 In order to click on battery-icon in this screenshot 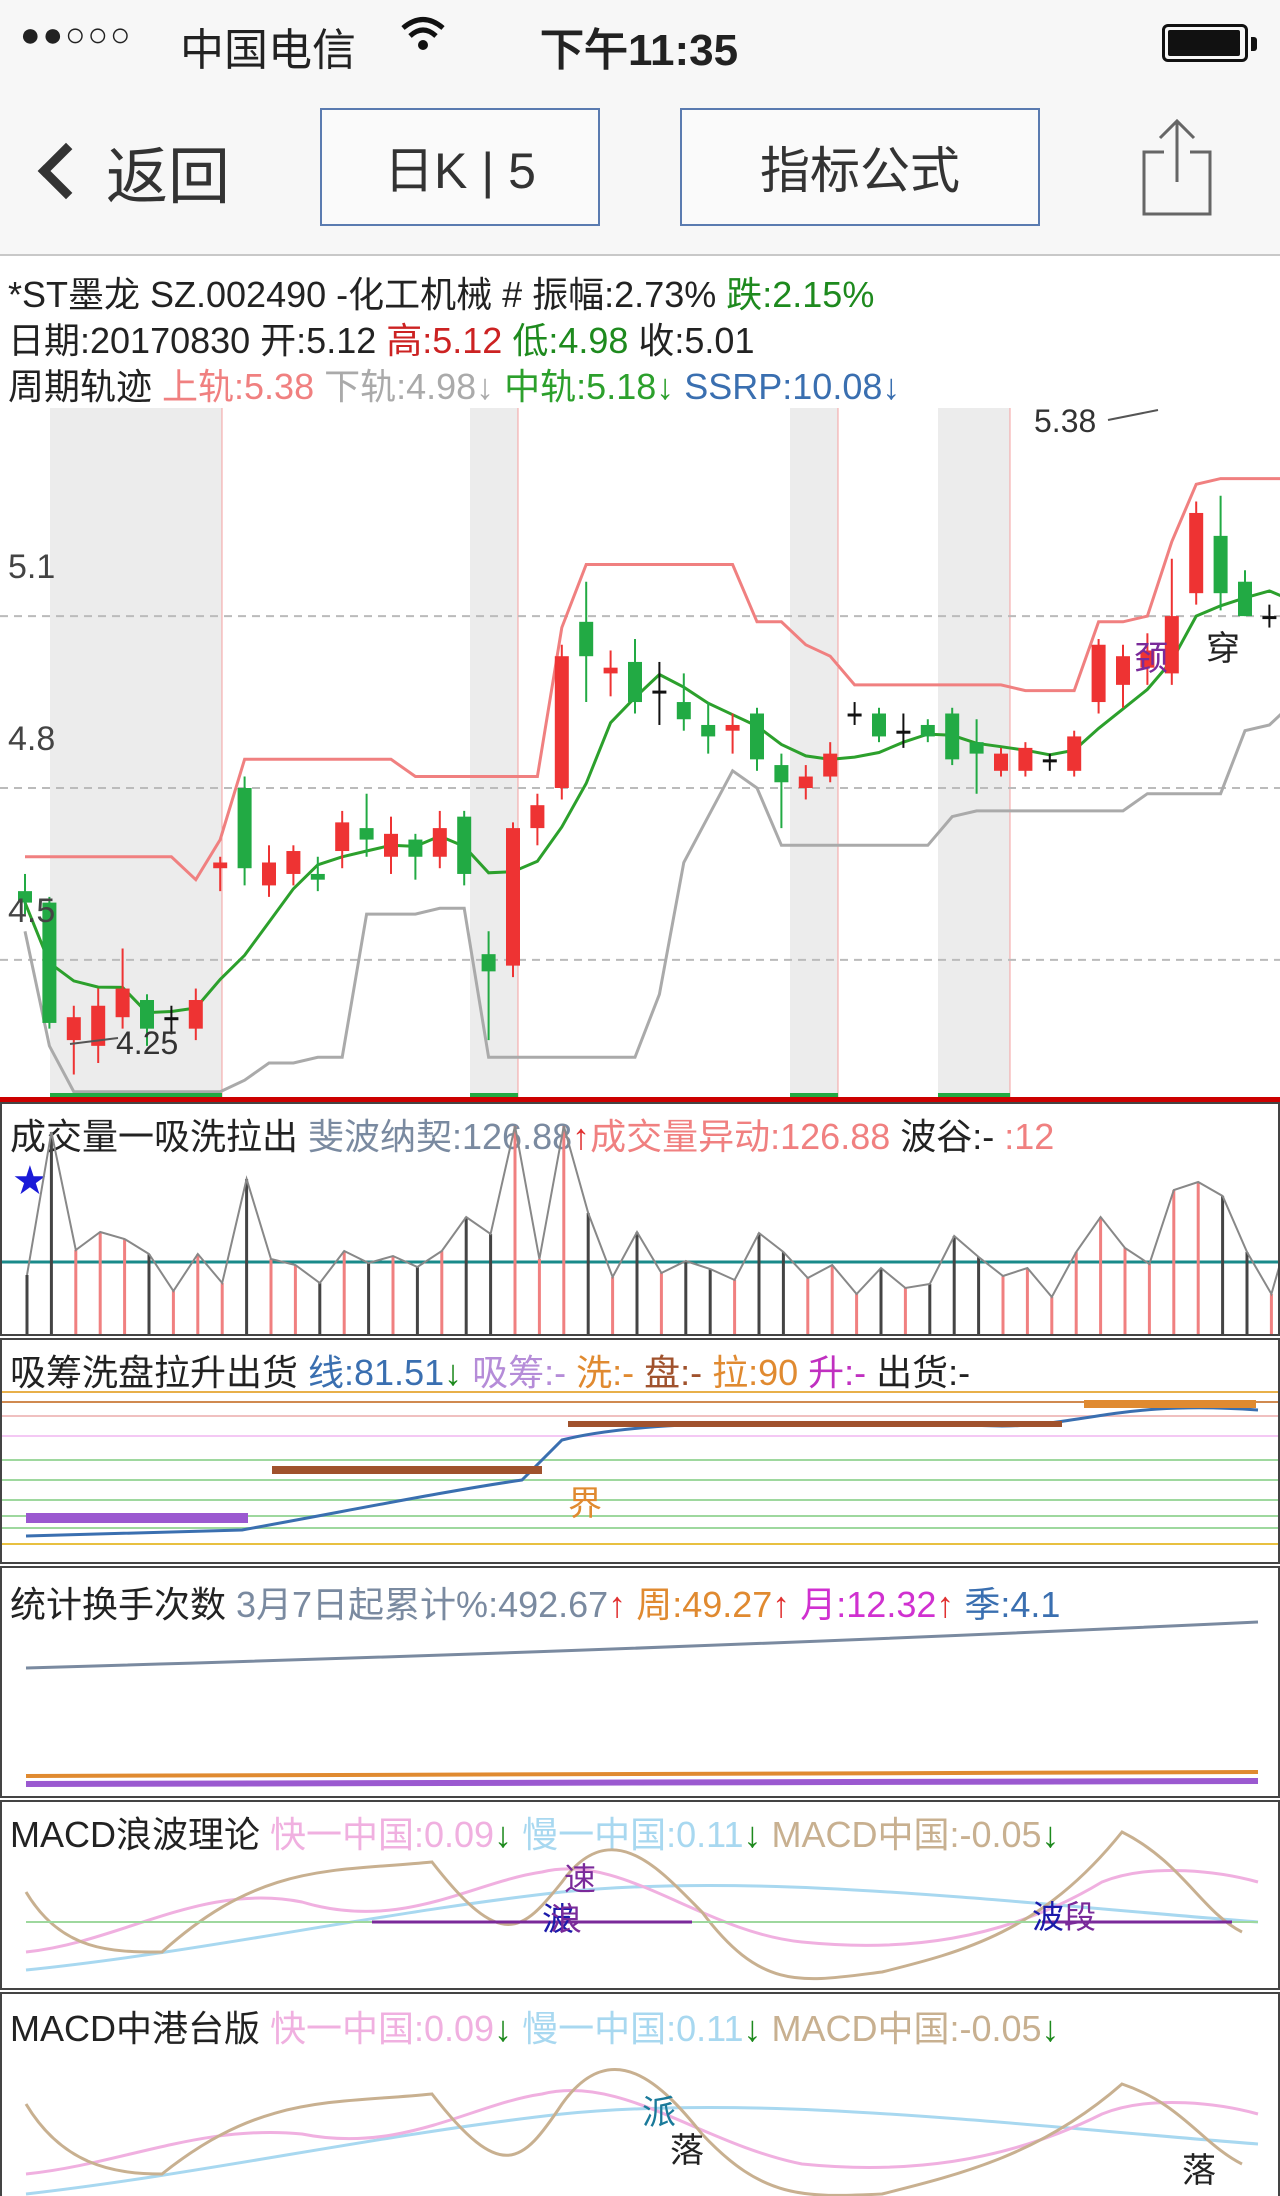, I will do `click(1209, 43)`.